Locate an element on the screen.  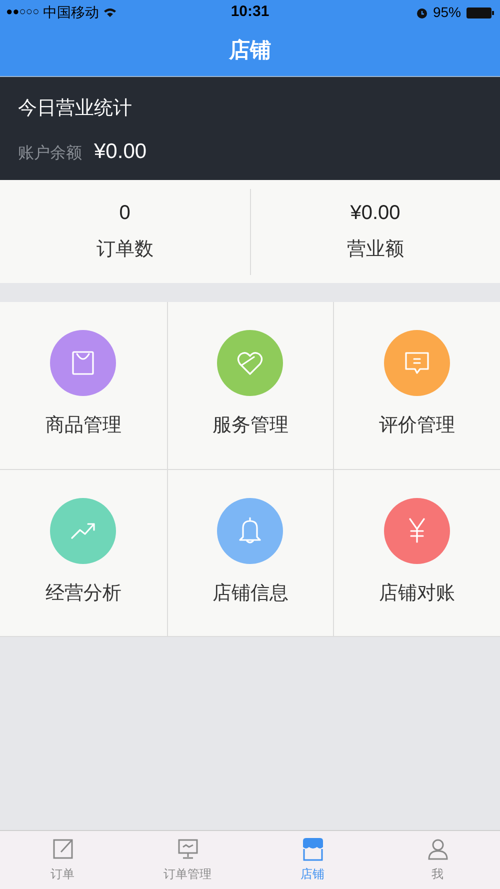
heart-icon is located at coordinates (250, 363).